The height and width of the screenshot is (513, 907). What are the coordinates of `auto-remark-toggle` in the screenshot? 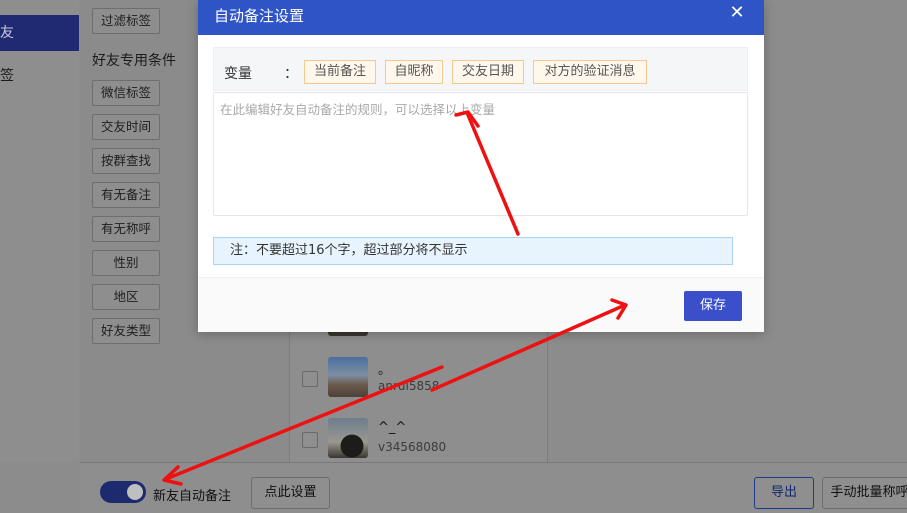 It's located at (123, 492).